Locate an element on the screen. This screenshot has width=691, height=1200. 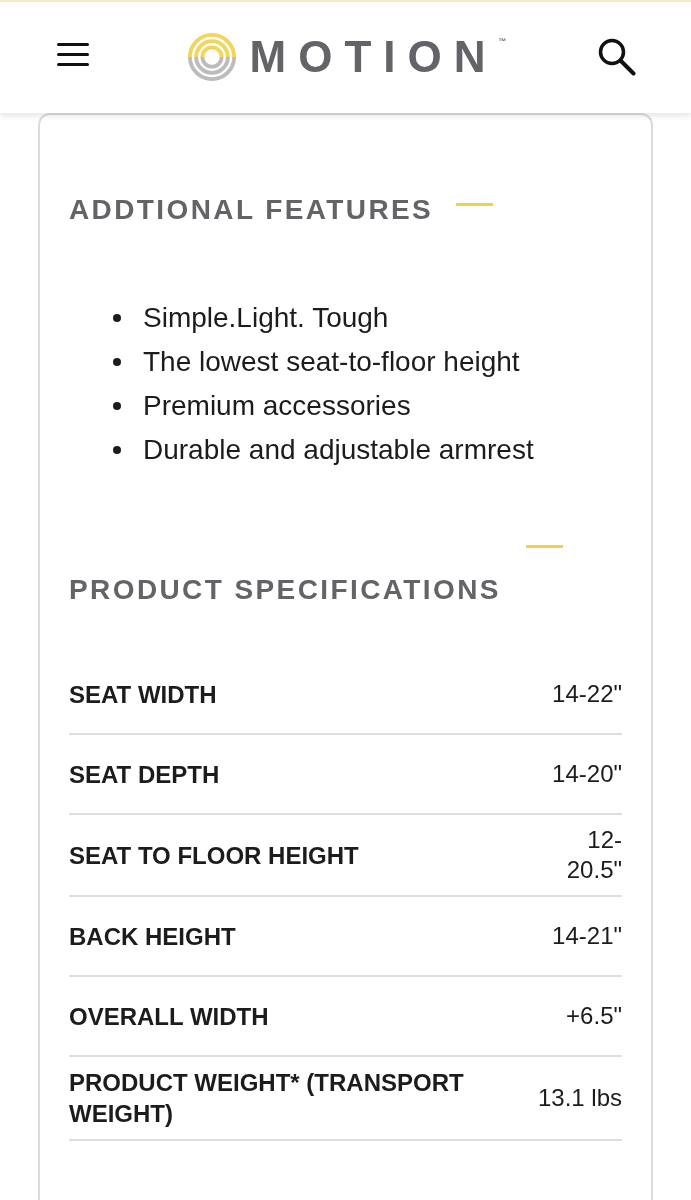
spec-value: +6.5" is located at coordinates (593, 1016).